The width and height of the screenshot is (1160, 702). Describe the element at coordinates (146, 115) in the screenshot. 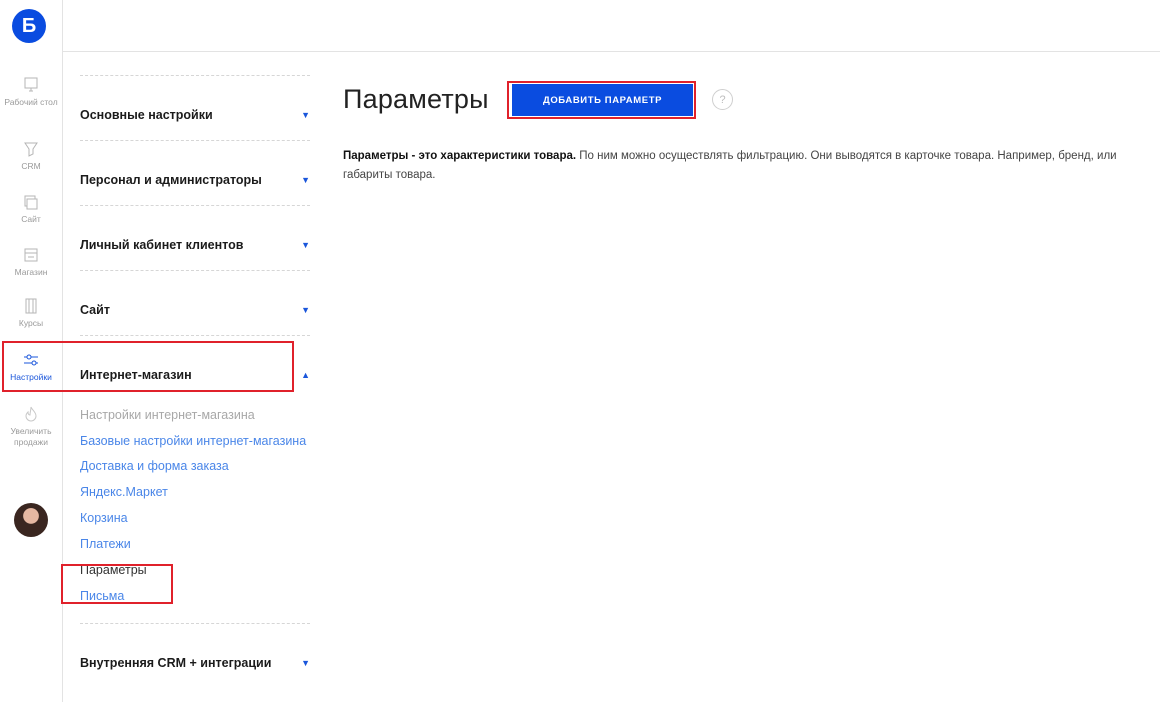

I see `section-label: Основные настройки` at that location.